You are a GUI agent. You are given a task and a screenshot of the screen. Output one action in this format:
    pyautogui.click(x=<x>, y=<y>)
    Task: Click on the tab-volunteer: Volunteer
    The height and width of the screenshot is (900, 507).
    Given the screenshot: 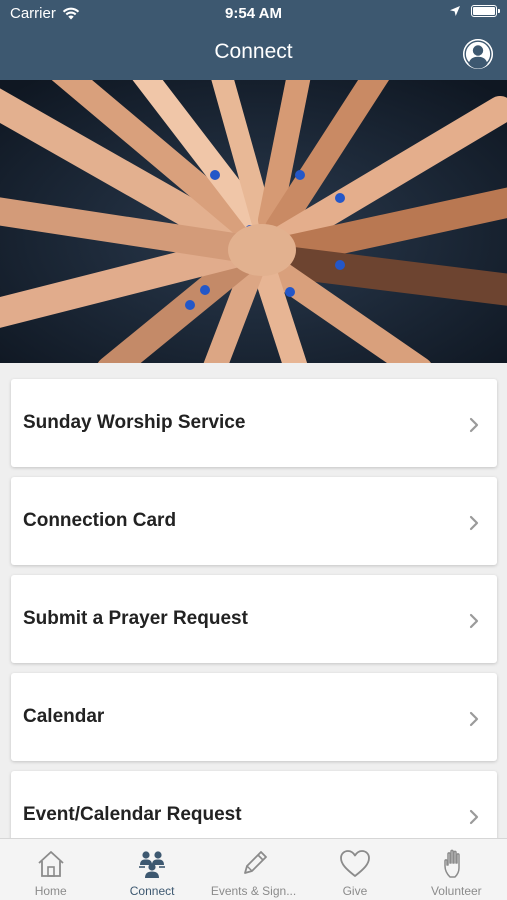 What is the action you would take?
    pyautogui.click(x=456, y=869)
    